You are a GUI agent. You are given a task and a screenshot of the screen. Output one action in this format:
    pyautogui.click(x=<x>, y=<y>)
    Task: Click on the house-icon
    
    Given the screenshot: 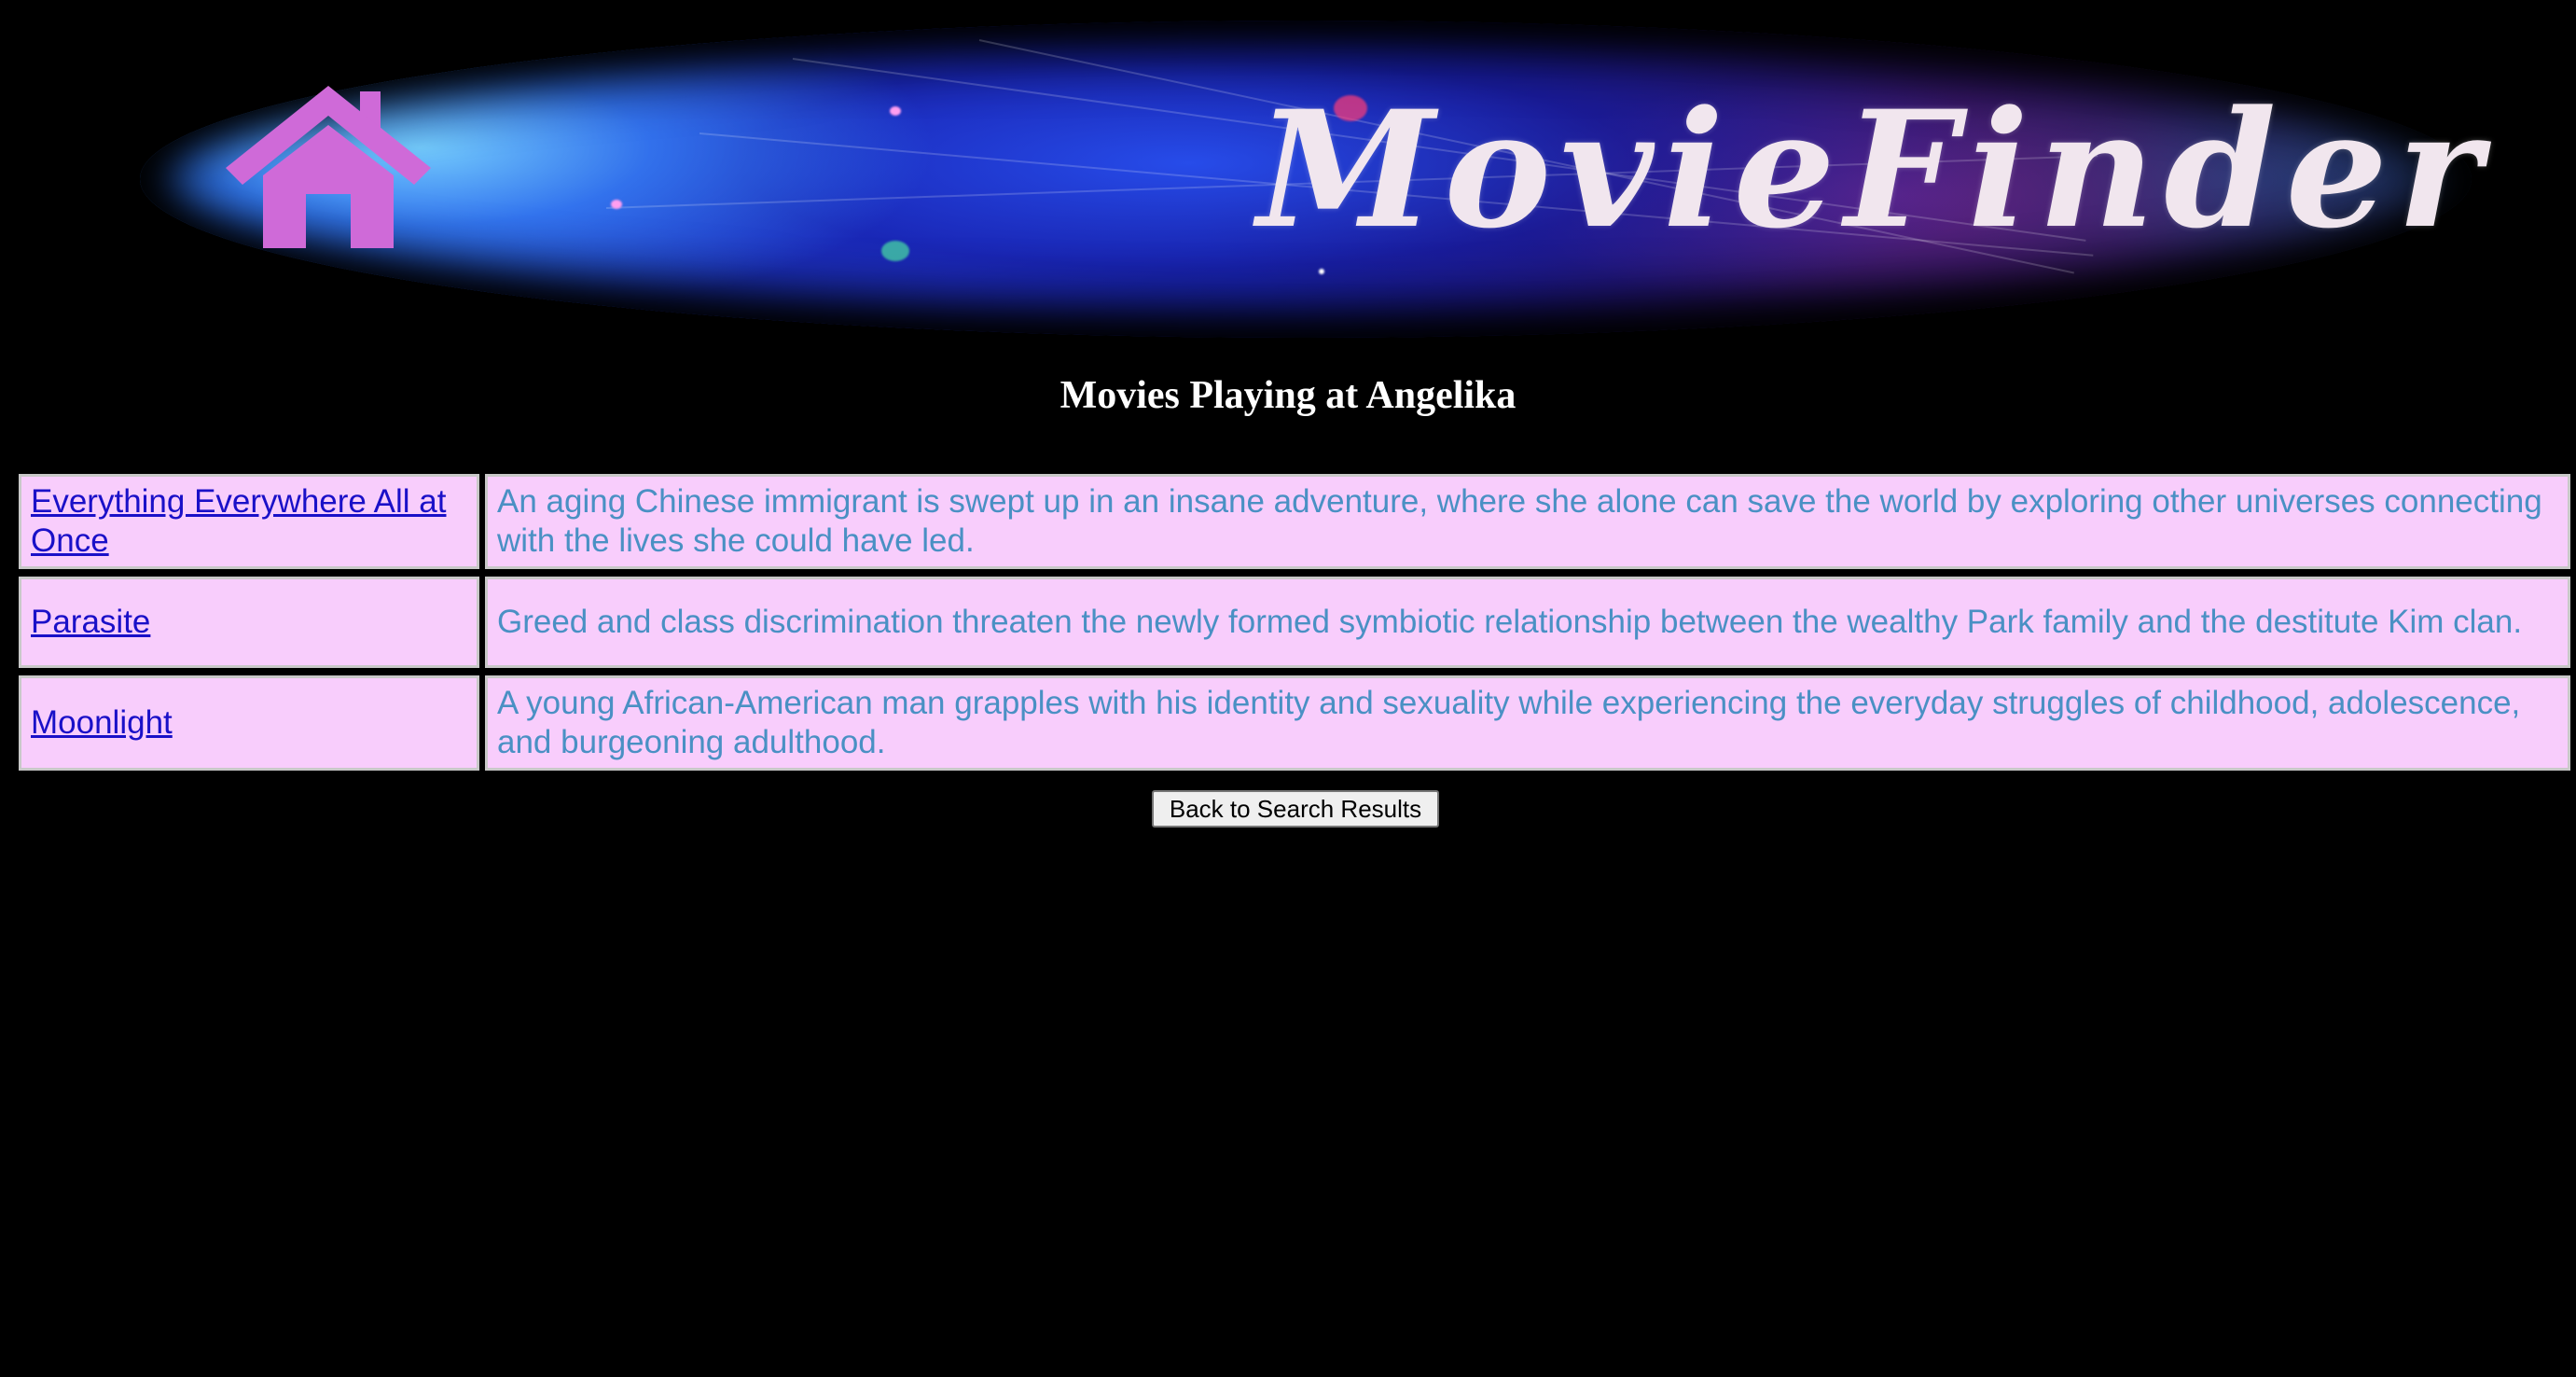 What is the action you would take?
    pyautogui.click(x=328, y=167)
    